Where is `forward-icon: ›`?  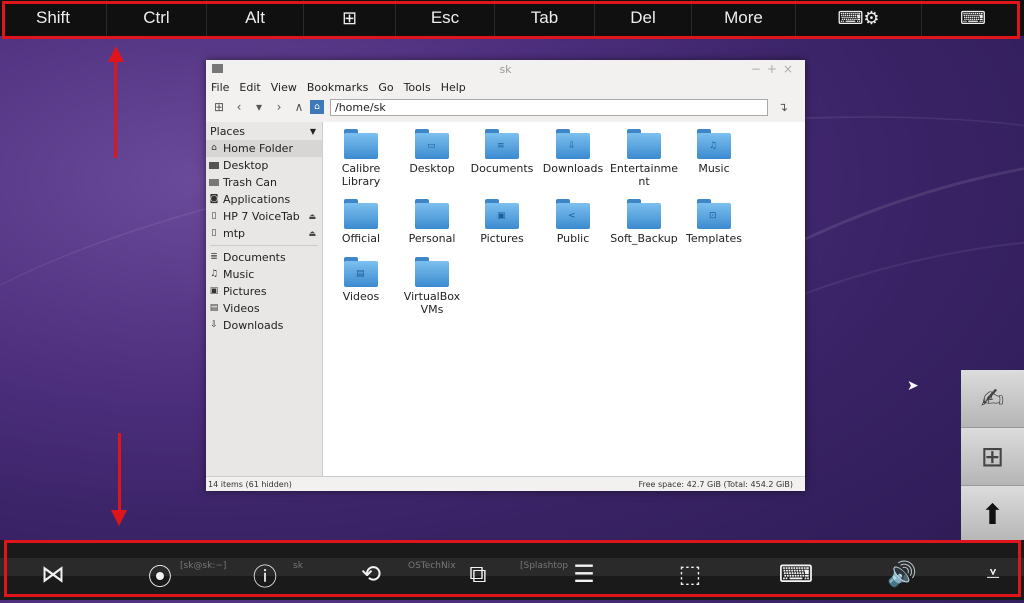
forward-icon: › is located at coordinates (279, 107).